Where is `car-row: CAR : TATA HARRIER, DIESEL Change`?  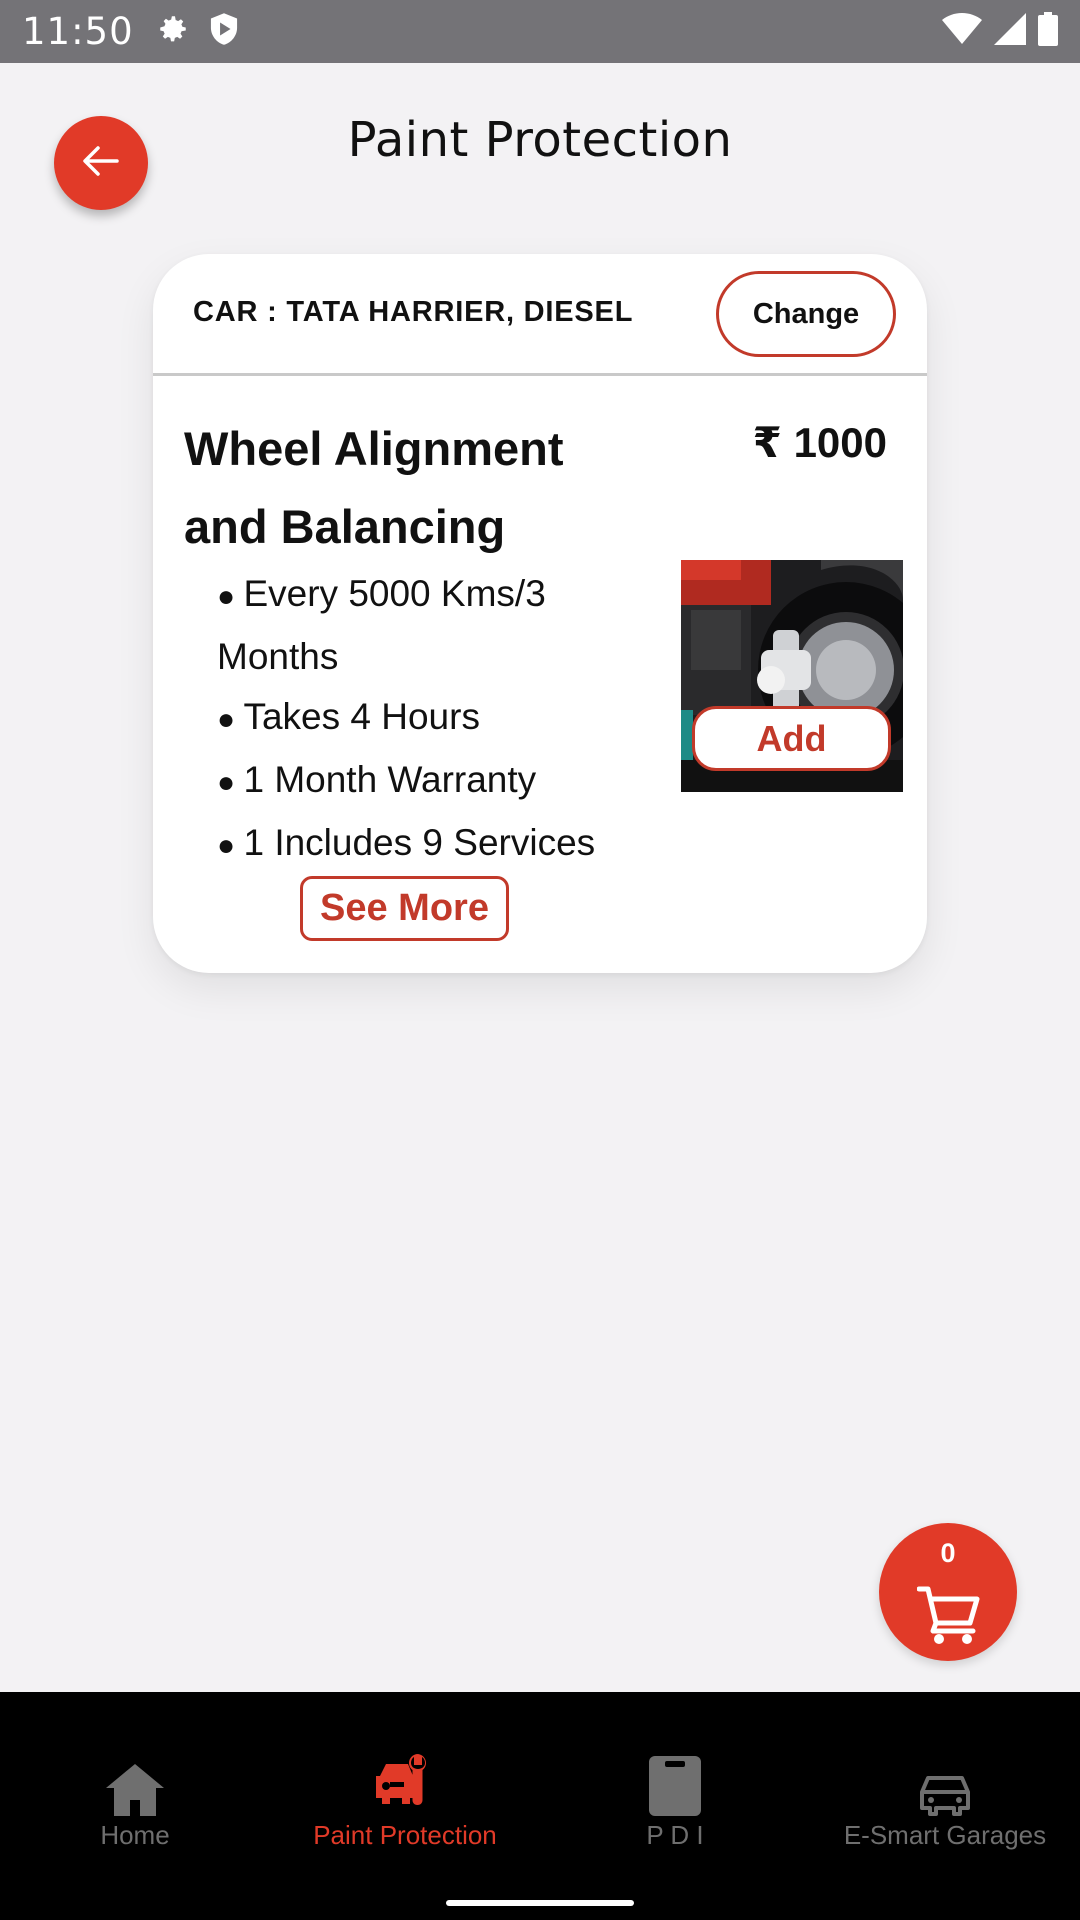
car-row: CAR : TATA HARRIER, DIESEL Change is located at coordinates (540, 315).